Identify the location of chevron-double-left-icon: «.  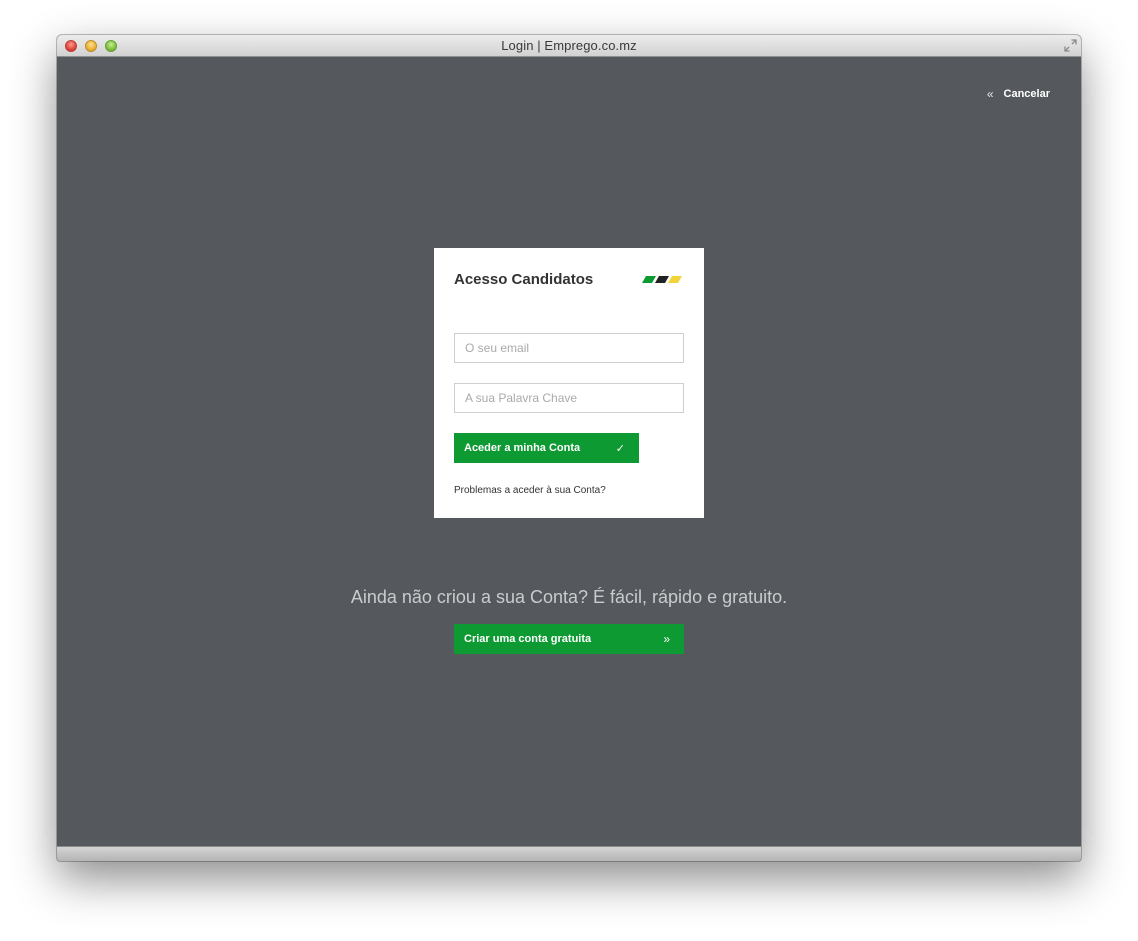
(990, 94).